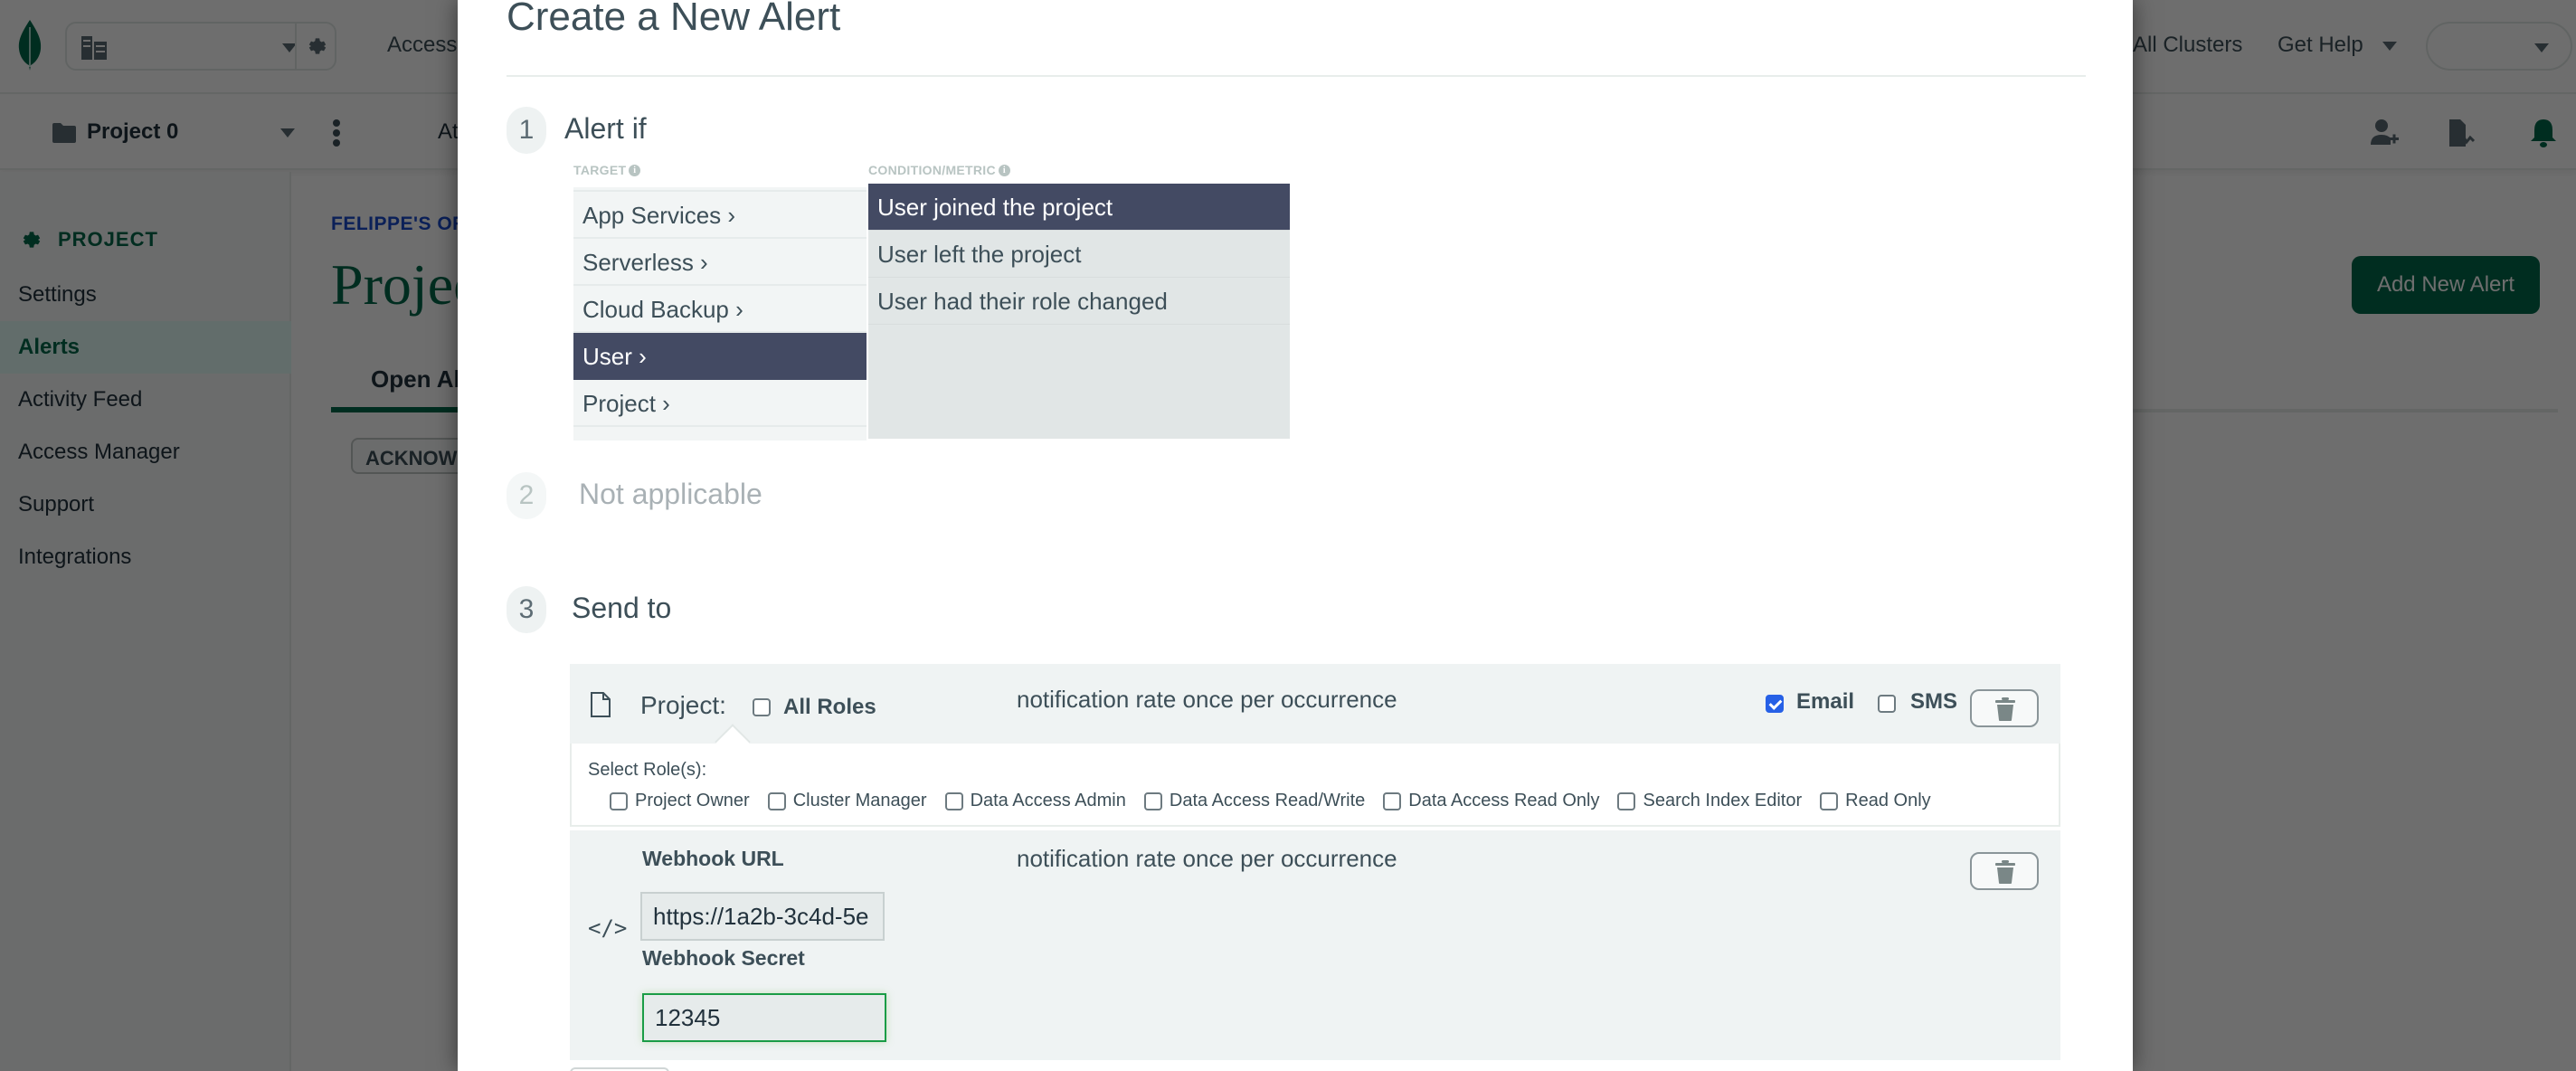 The height and width of the screenshot is (1071, 2576). I want to click on role-data-access-read-write: Data Access Read/Write, so click(1254, 801).